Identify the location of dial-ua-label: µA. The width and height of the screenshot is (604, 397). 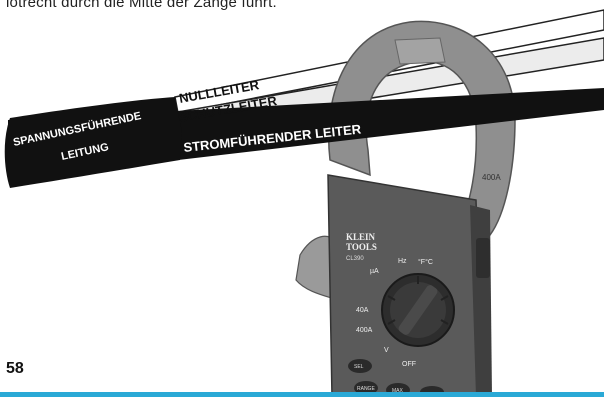
(374, 271).